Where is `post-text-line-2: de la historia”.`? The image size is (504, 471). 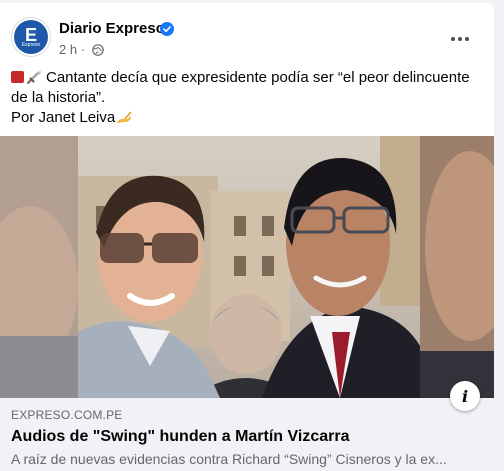 post-text-line-2: de la historia”. is located at coordinates (58, 97).